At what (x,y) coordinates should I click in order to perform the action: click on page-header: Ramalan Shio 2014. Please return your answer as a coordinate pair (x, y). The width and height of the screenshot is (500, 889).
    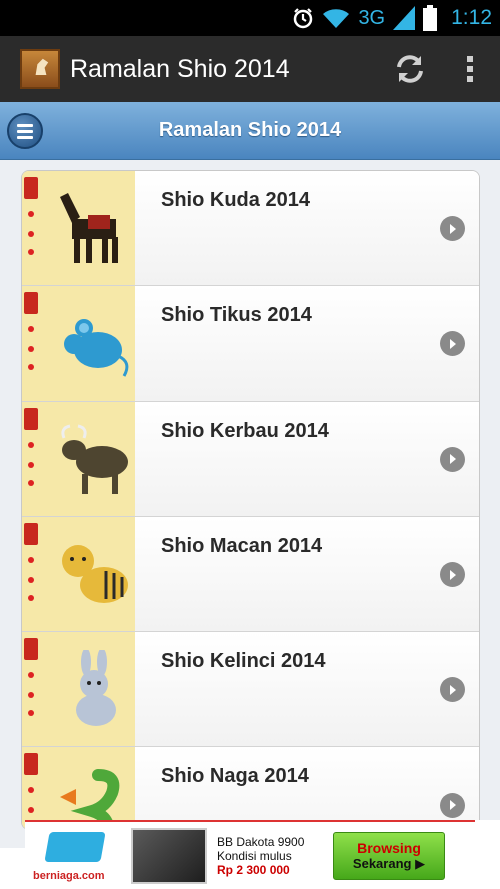
    Looking at the image, I should click on (250, 131).